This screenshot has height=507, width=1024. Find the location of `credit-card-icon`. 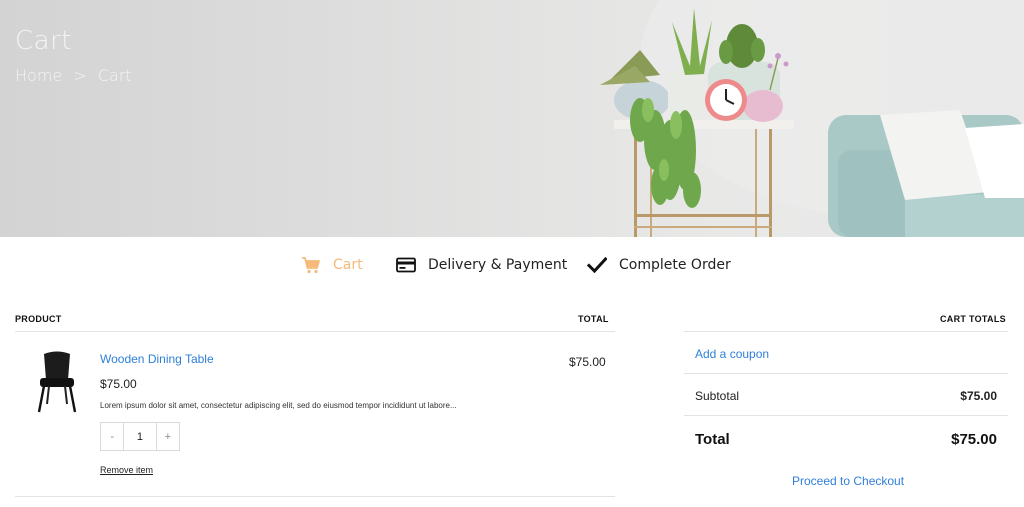

credit-card-icon is located at coordinates (406, 265).